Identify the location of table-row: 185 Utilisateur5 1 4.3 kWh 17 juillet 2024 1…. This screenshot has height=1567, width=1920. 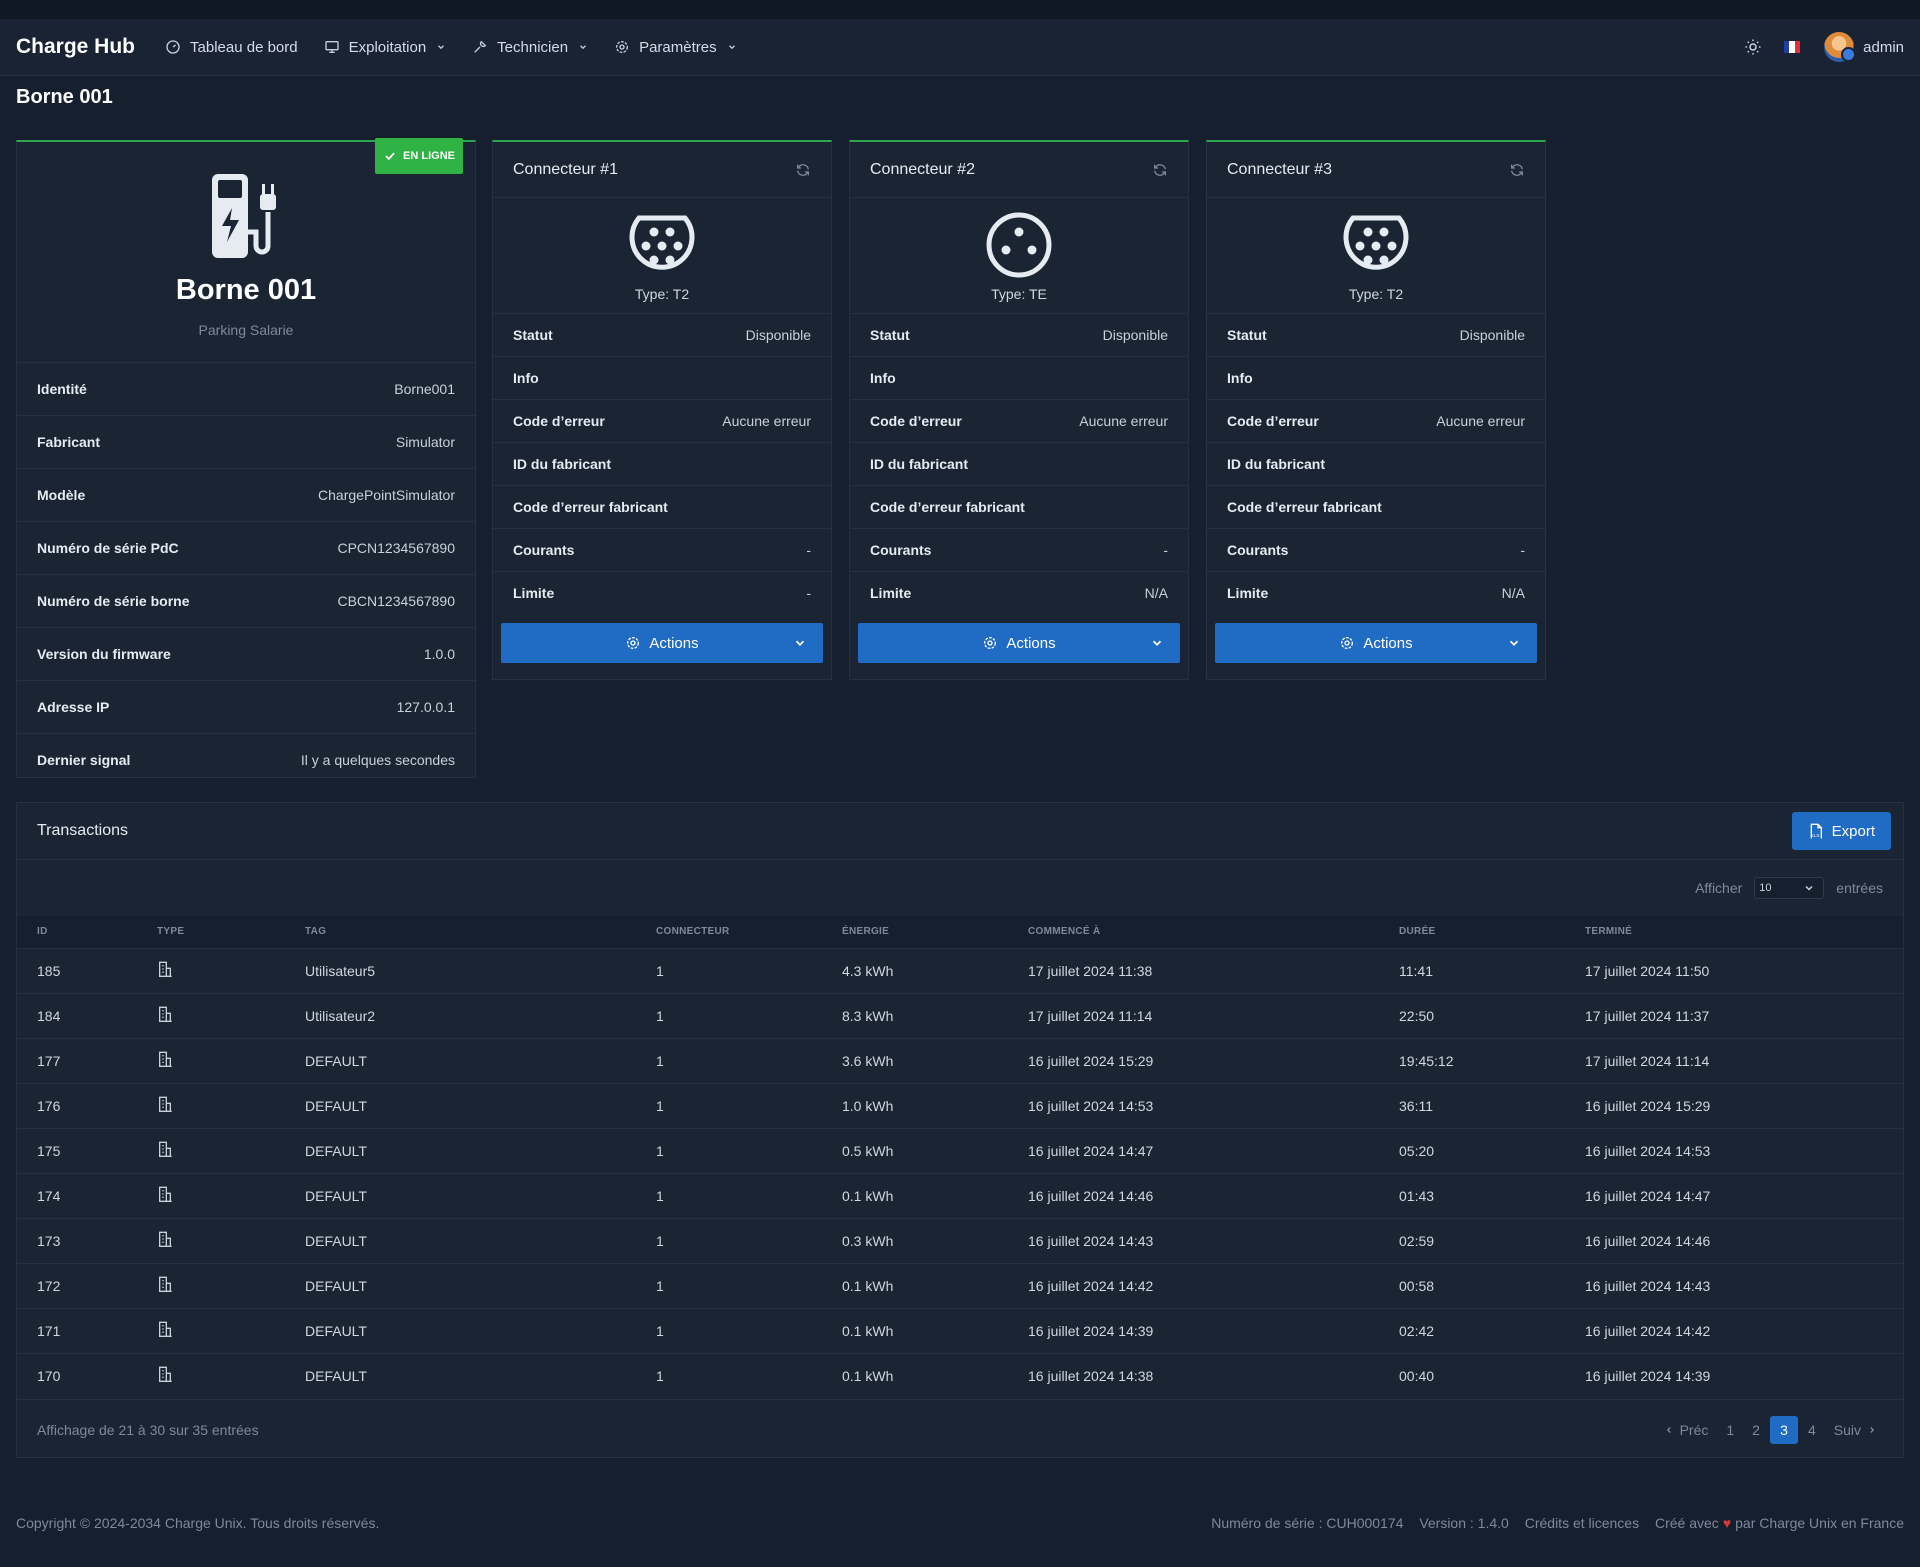
(960, 970).